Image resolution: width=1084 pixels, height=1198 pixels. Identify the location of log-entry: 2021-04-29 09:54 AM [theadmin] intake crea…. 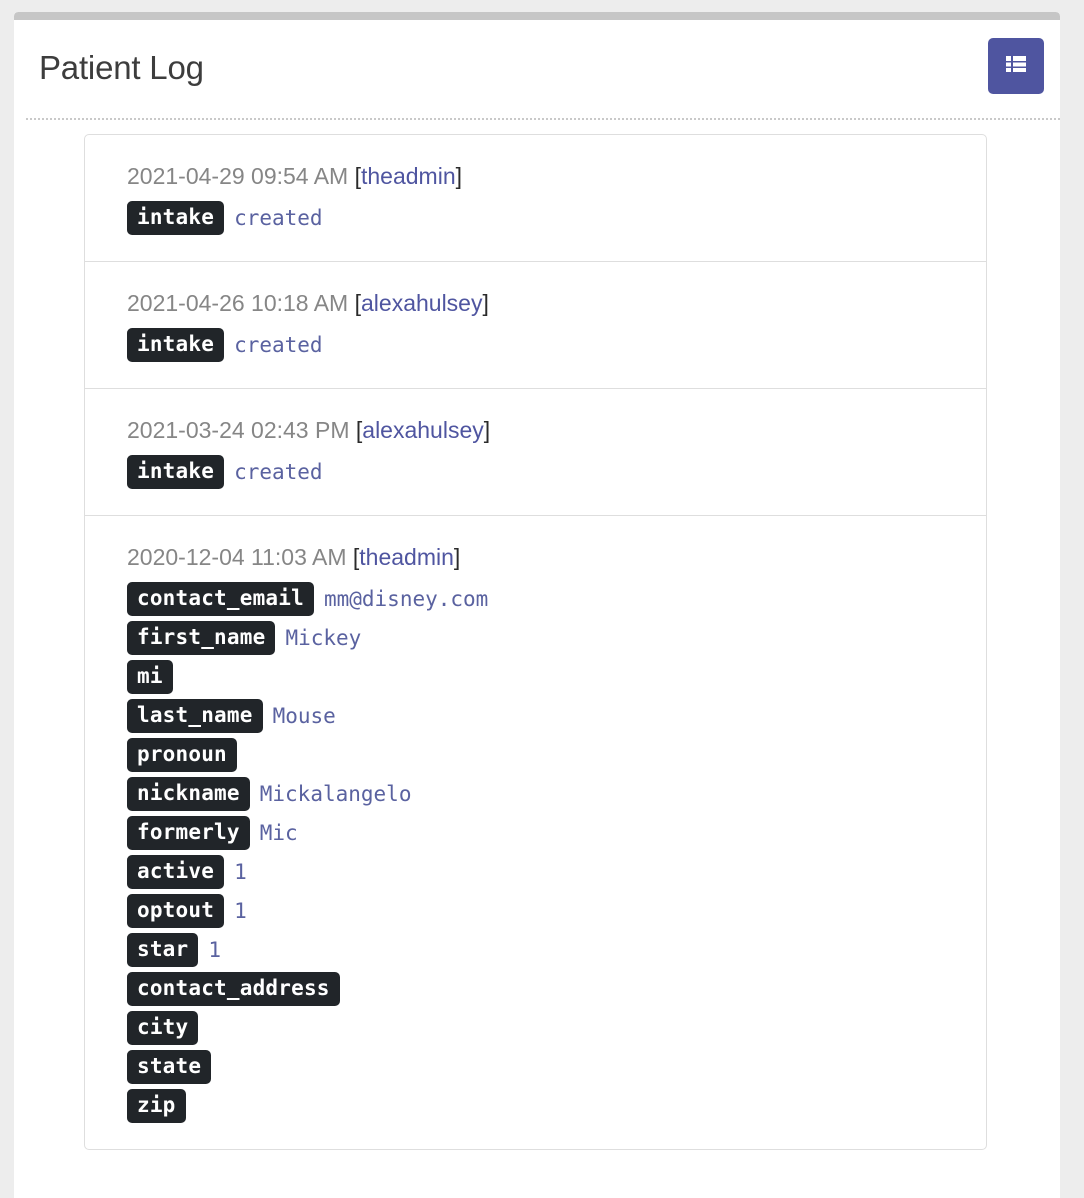
(535, 199).